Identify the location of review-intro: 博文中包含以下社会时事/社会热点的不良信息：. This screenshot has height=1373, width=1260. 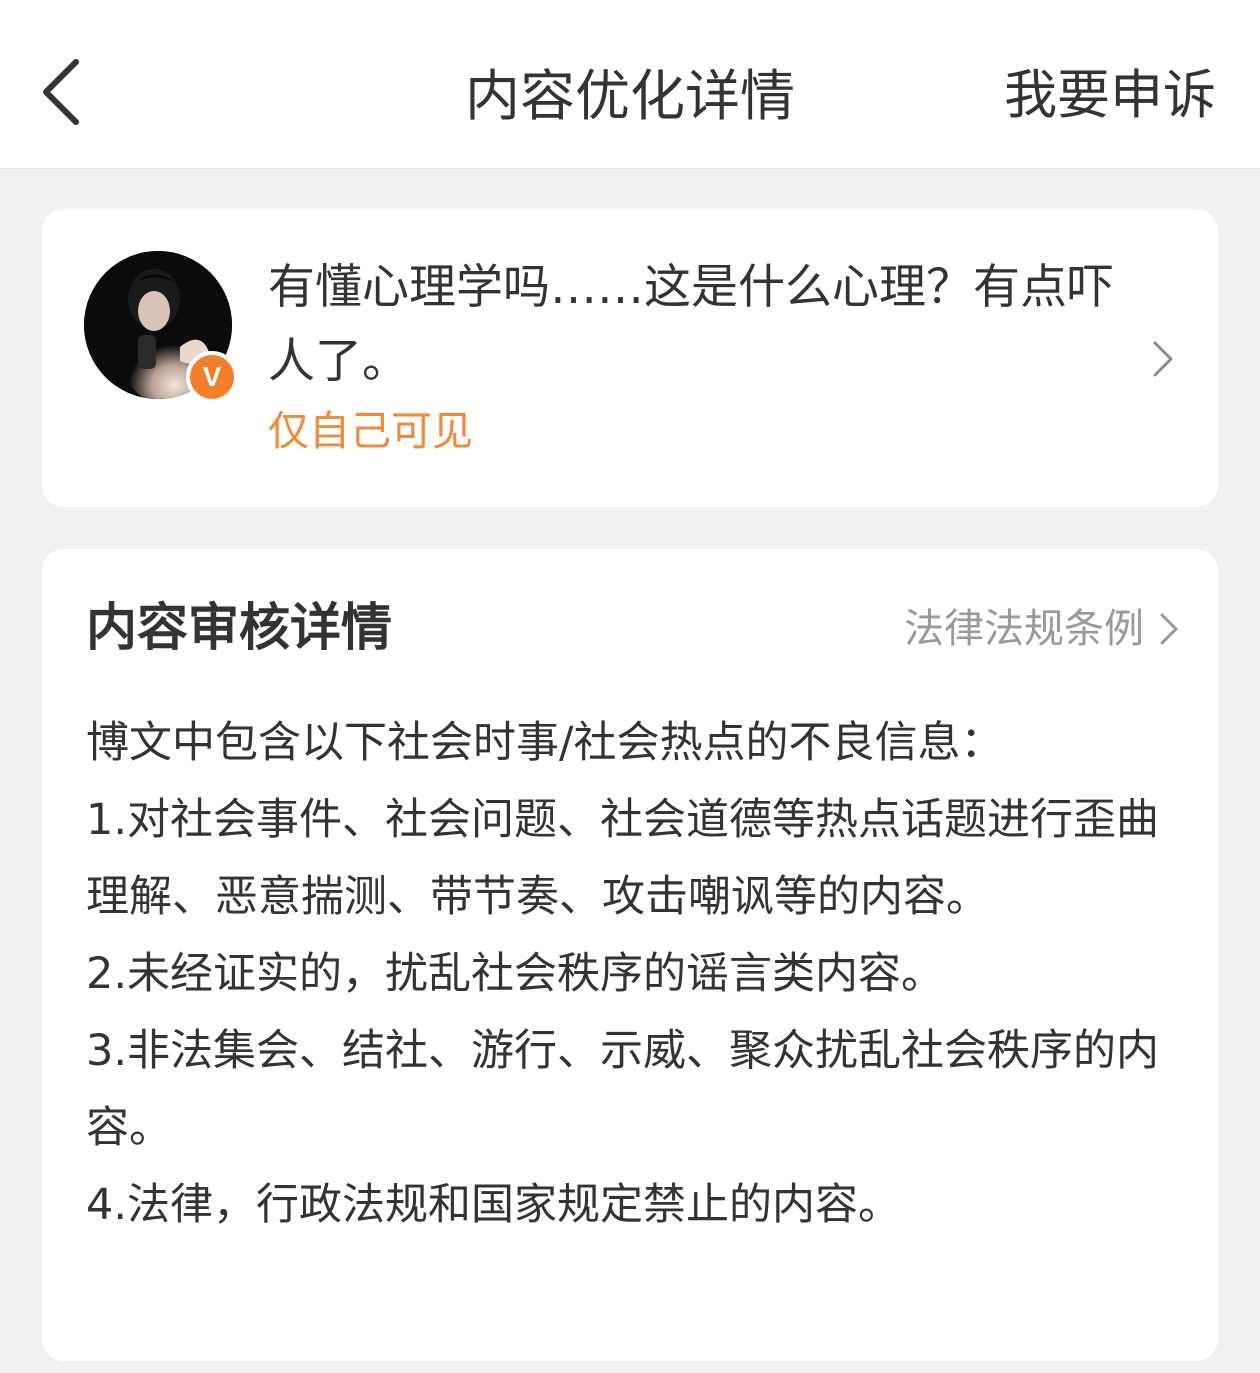
(545, 743).